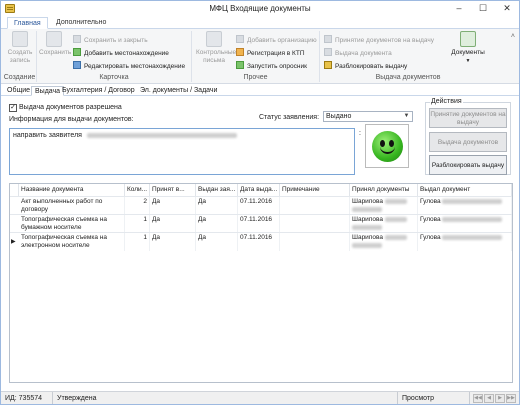 This screenshot has width=520, height=405. Describe the element at coordinates (507, 8) in the screenshot. I see `close-icon: ✕` at that location.